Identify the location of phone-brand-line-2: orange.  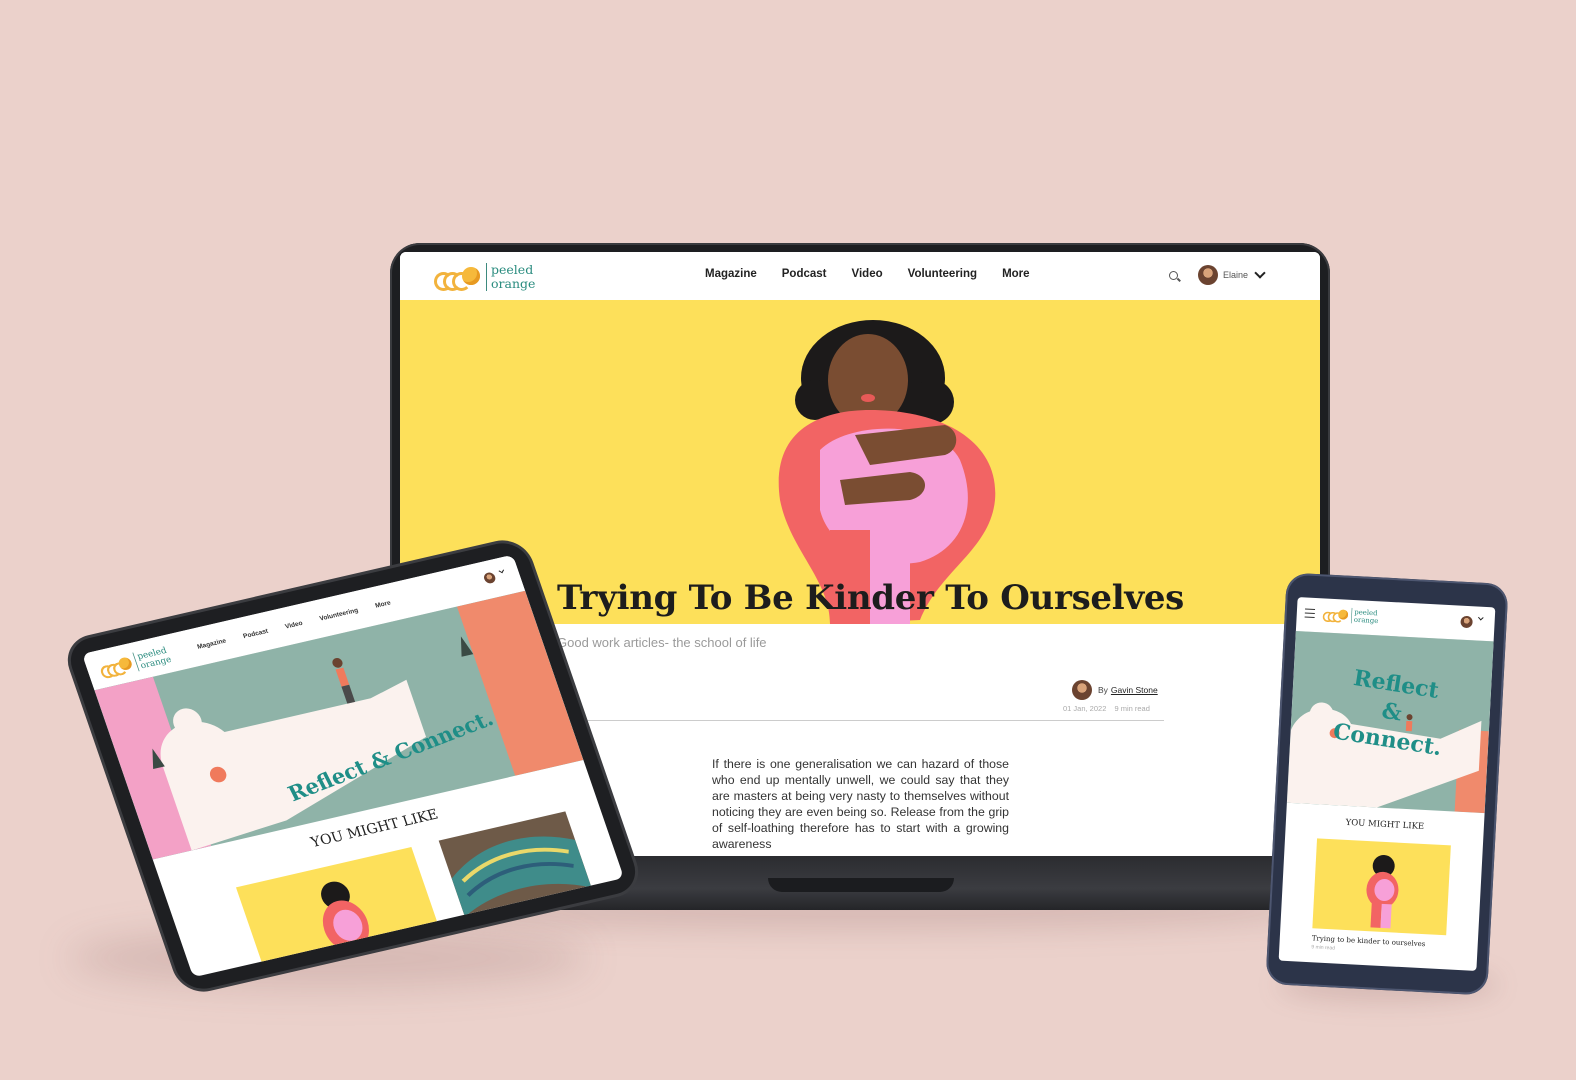
(1366, 620).